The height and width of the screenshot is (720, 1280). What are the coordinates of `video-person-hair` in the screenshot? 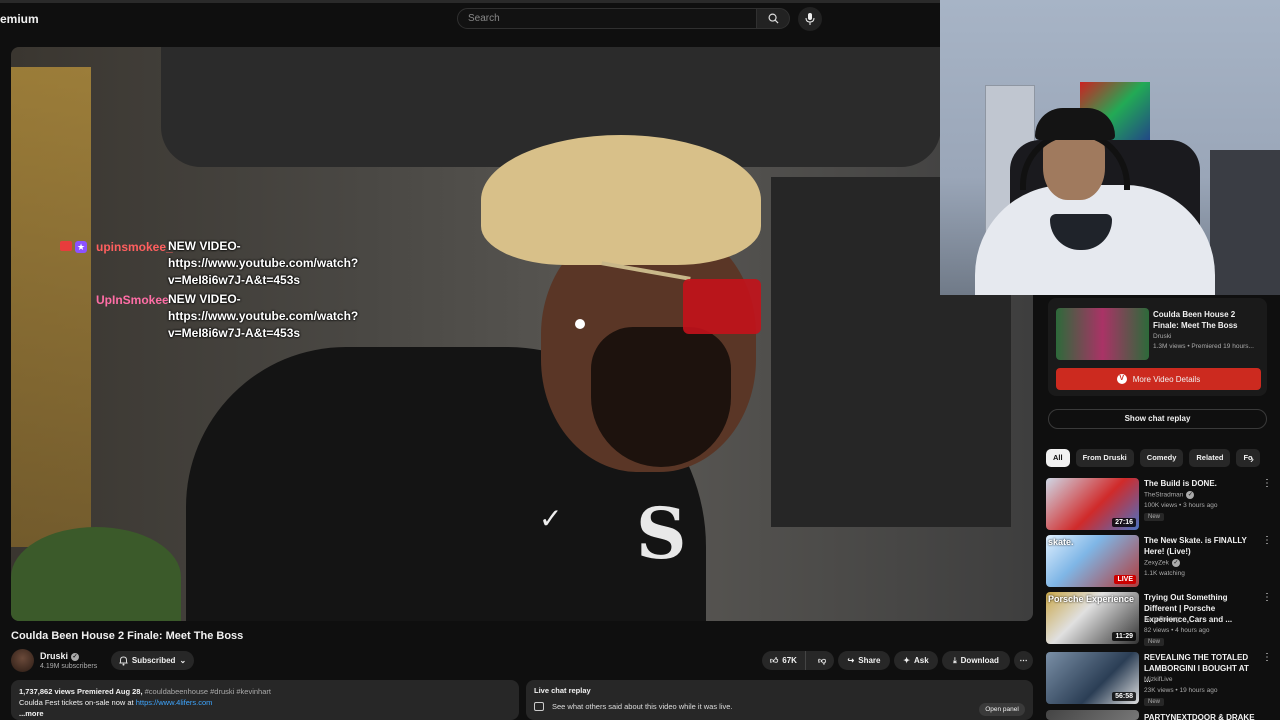 It's located at (621, 200).